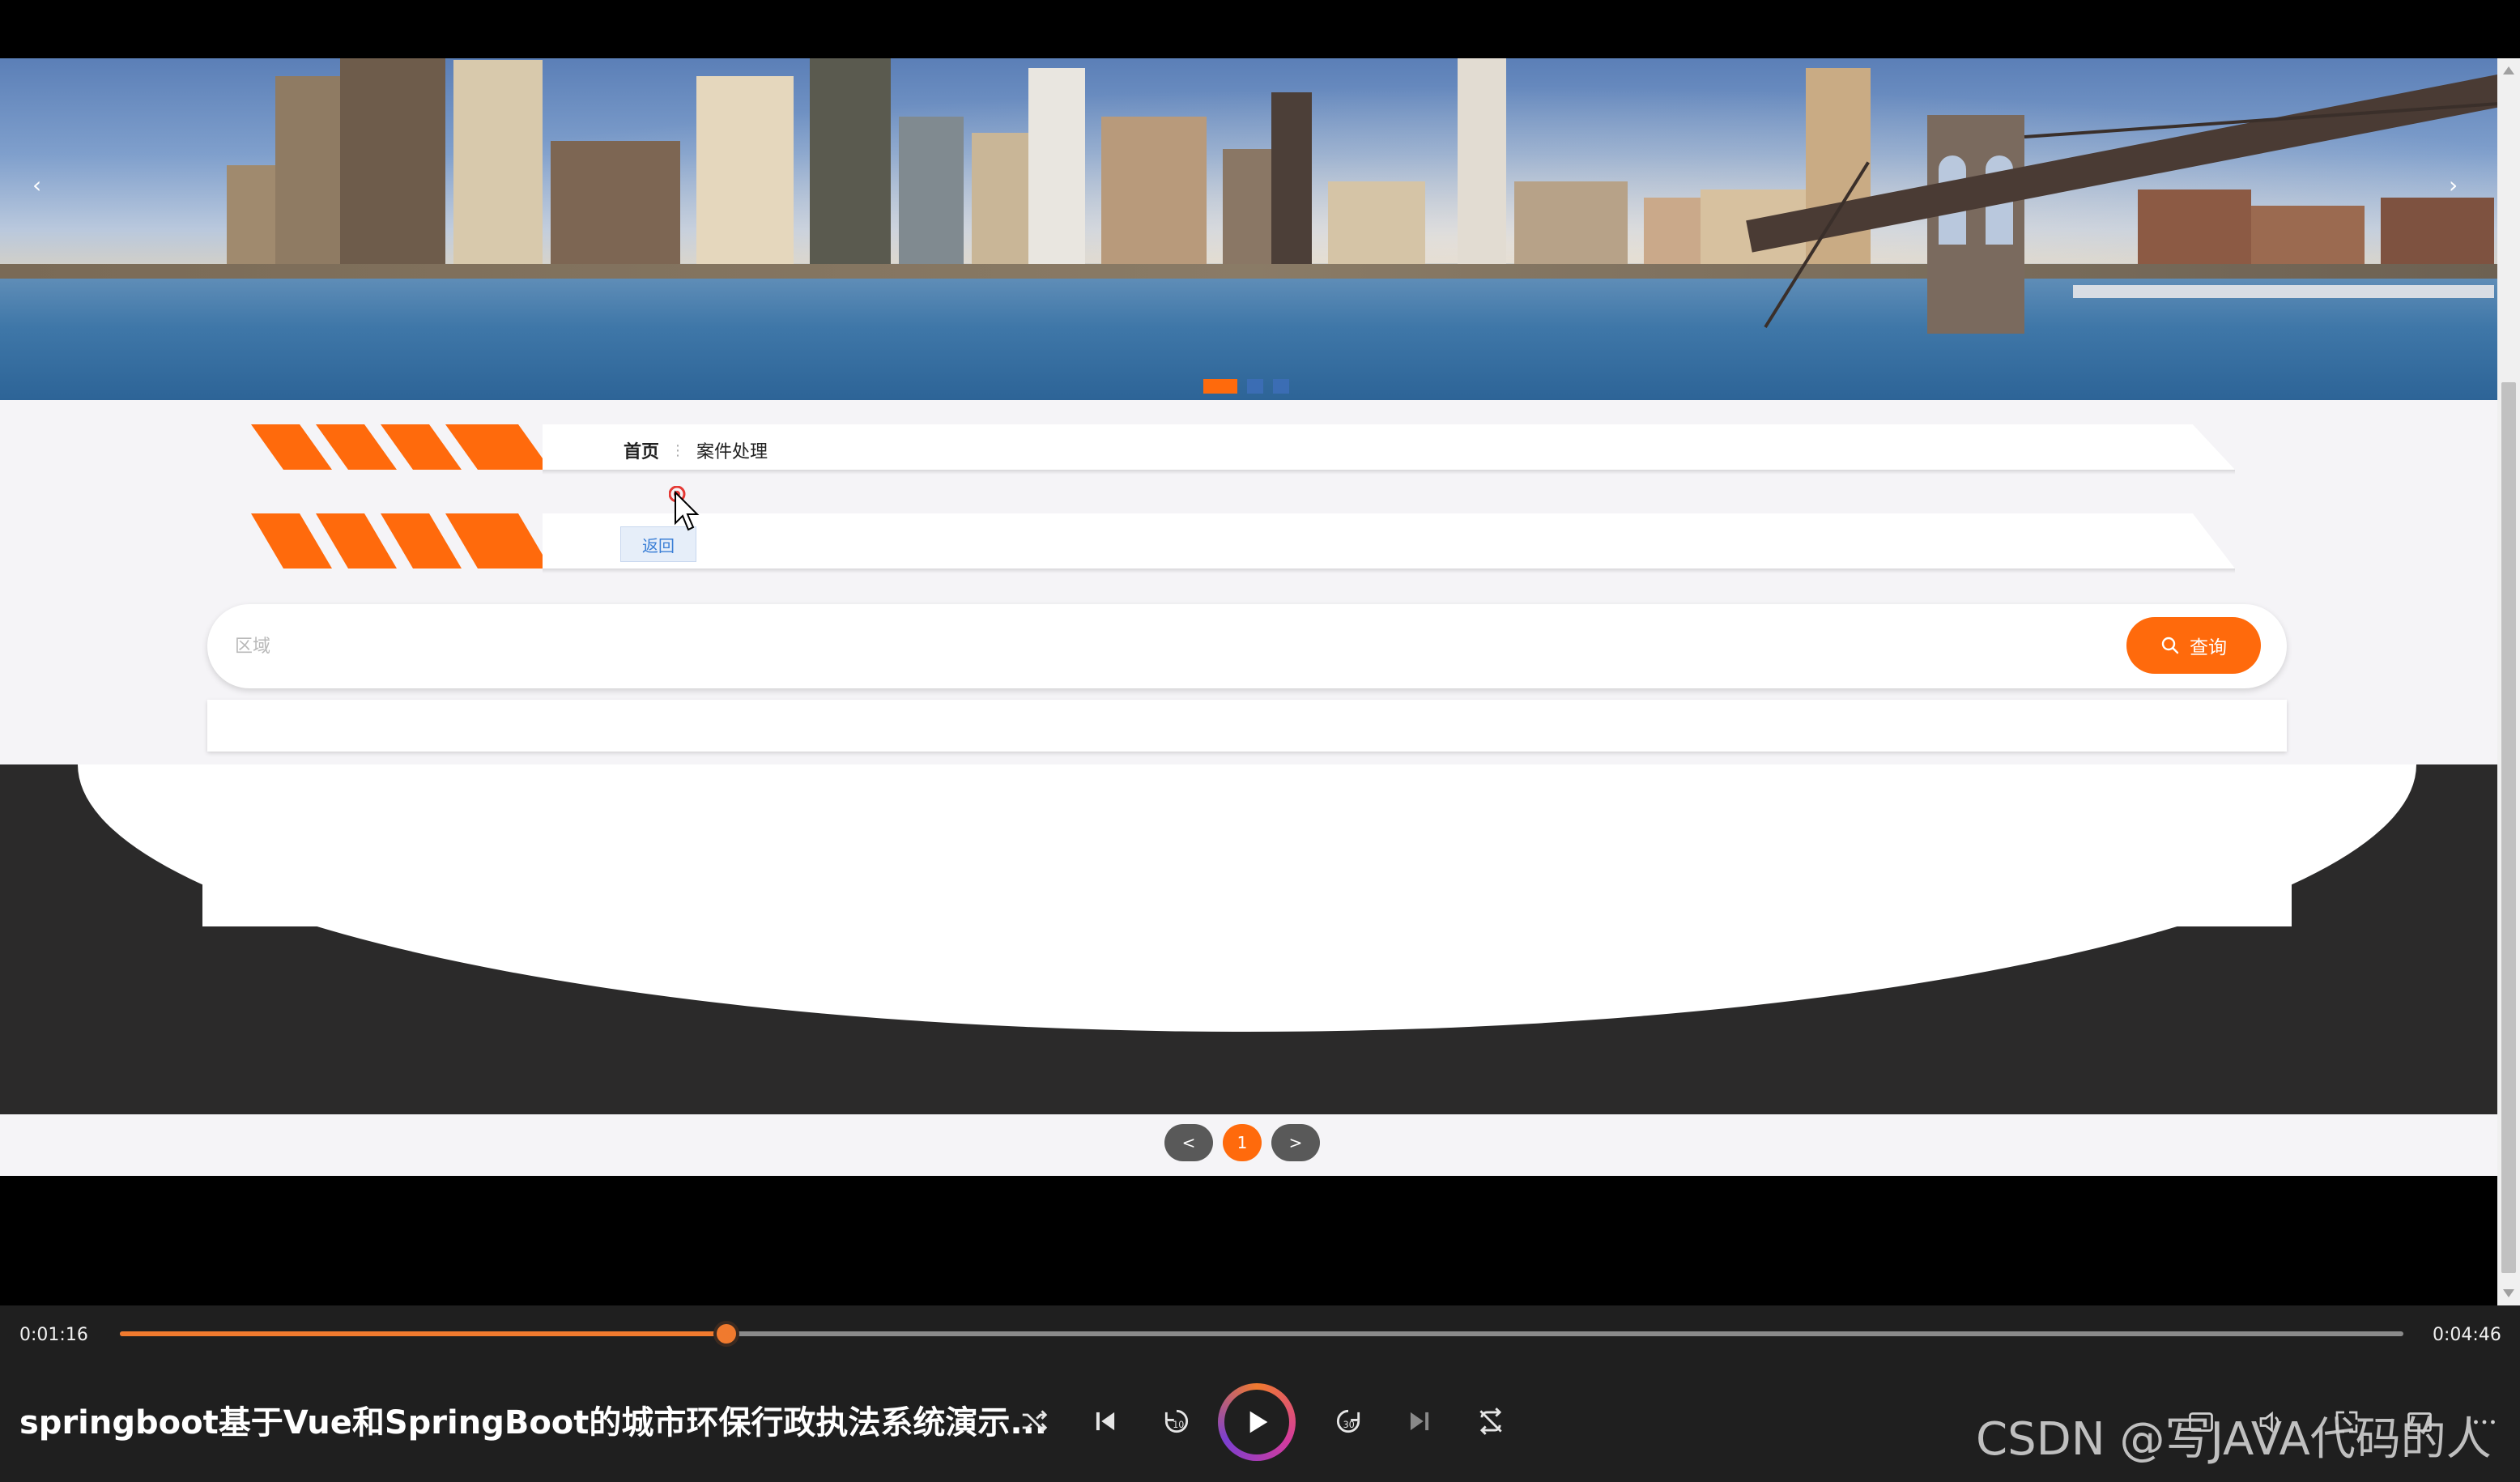  What do you see at coordinates (1261, 1334) in the screenshot?
I see `seek-bar` at bounding box center [1261, 1334].